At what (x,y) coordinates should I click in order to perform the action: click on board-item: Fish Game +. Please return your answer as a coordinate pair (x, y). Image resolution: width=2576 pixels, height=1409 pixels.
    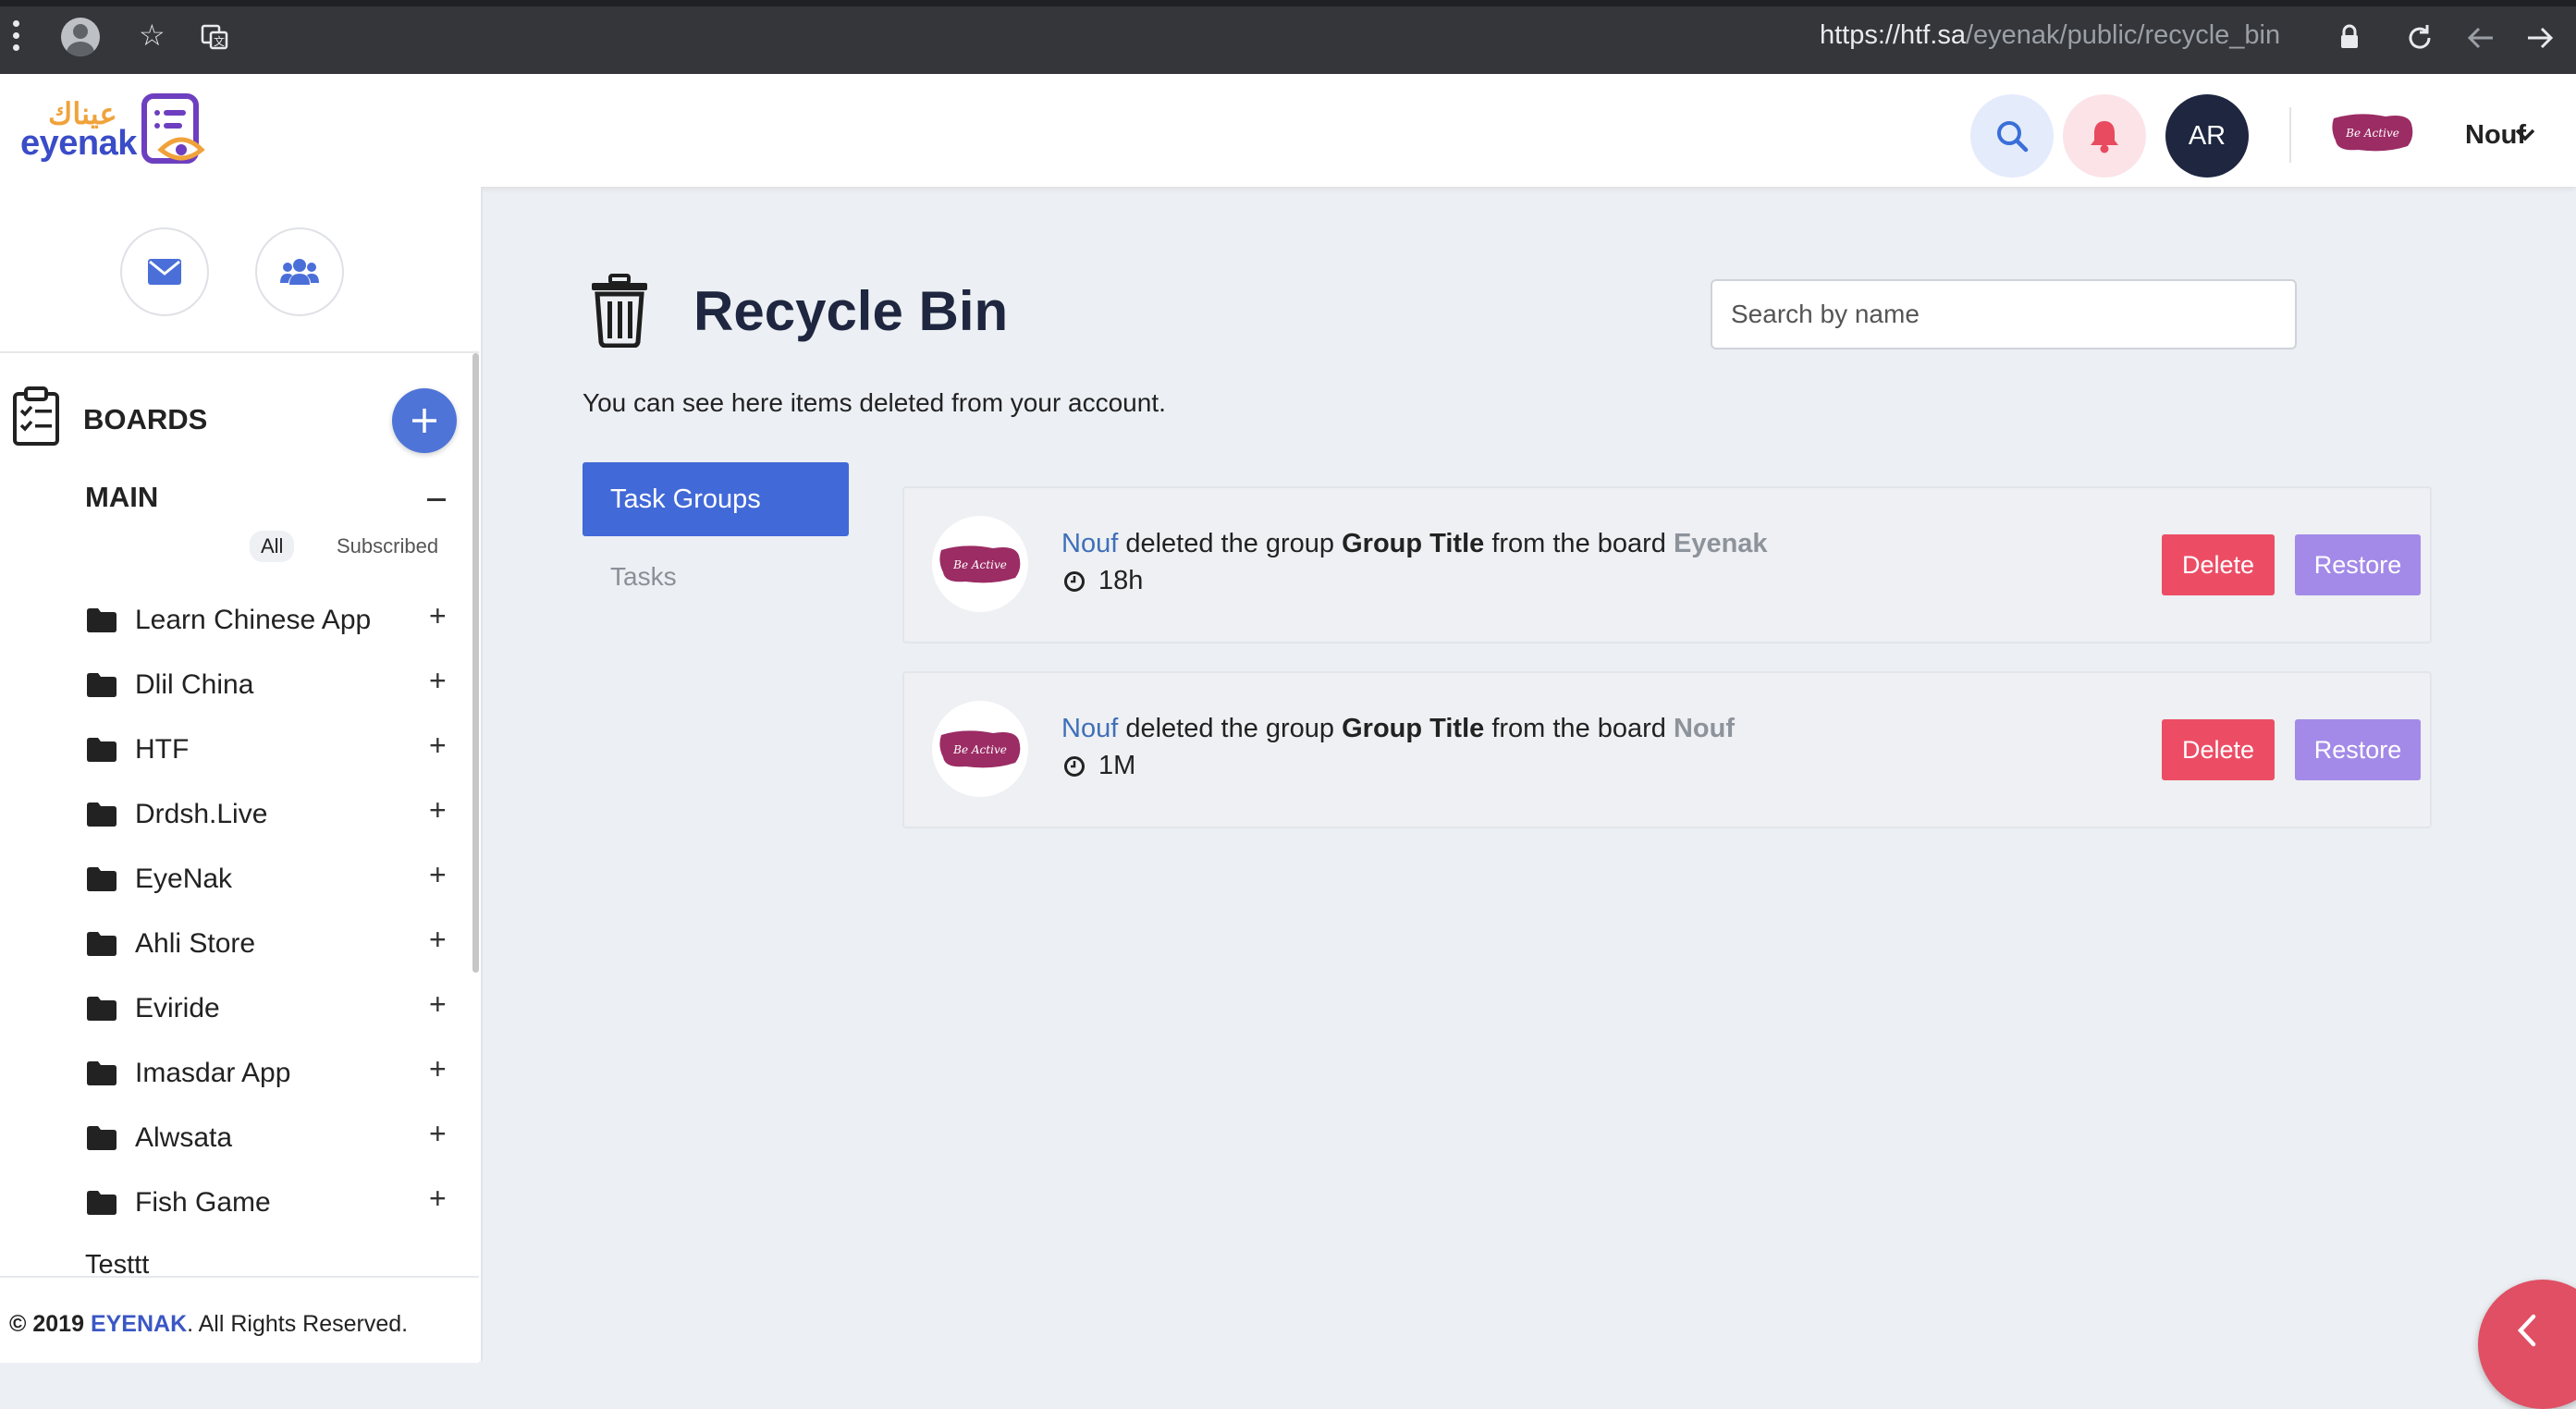
    Looking at the image, I should click on (231, 1203).